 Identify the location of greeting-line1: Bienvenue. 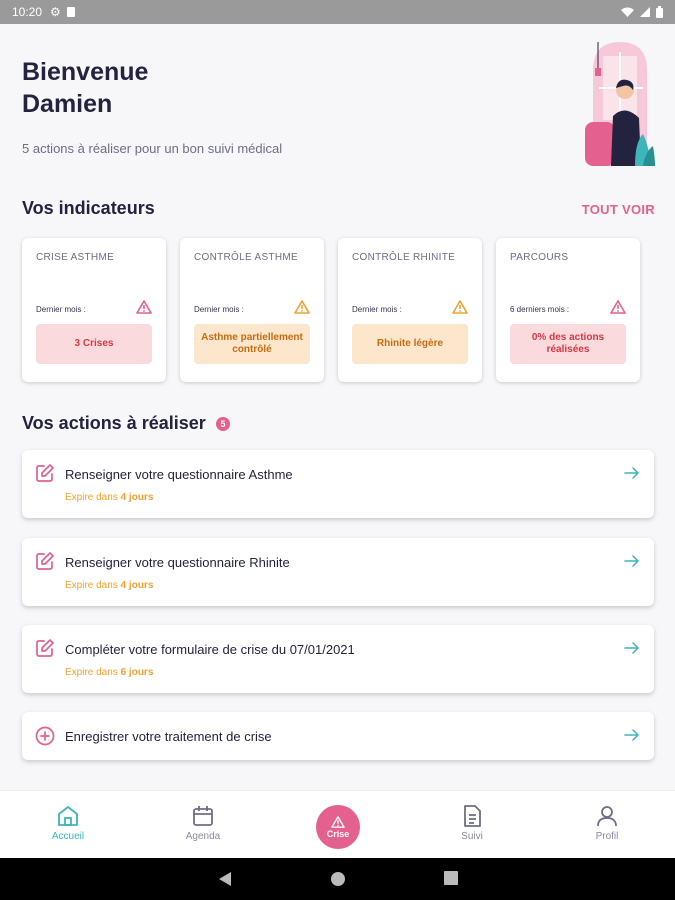
(85, 72).